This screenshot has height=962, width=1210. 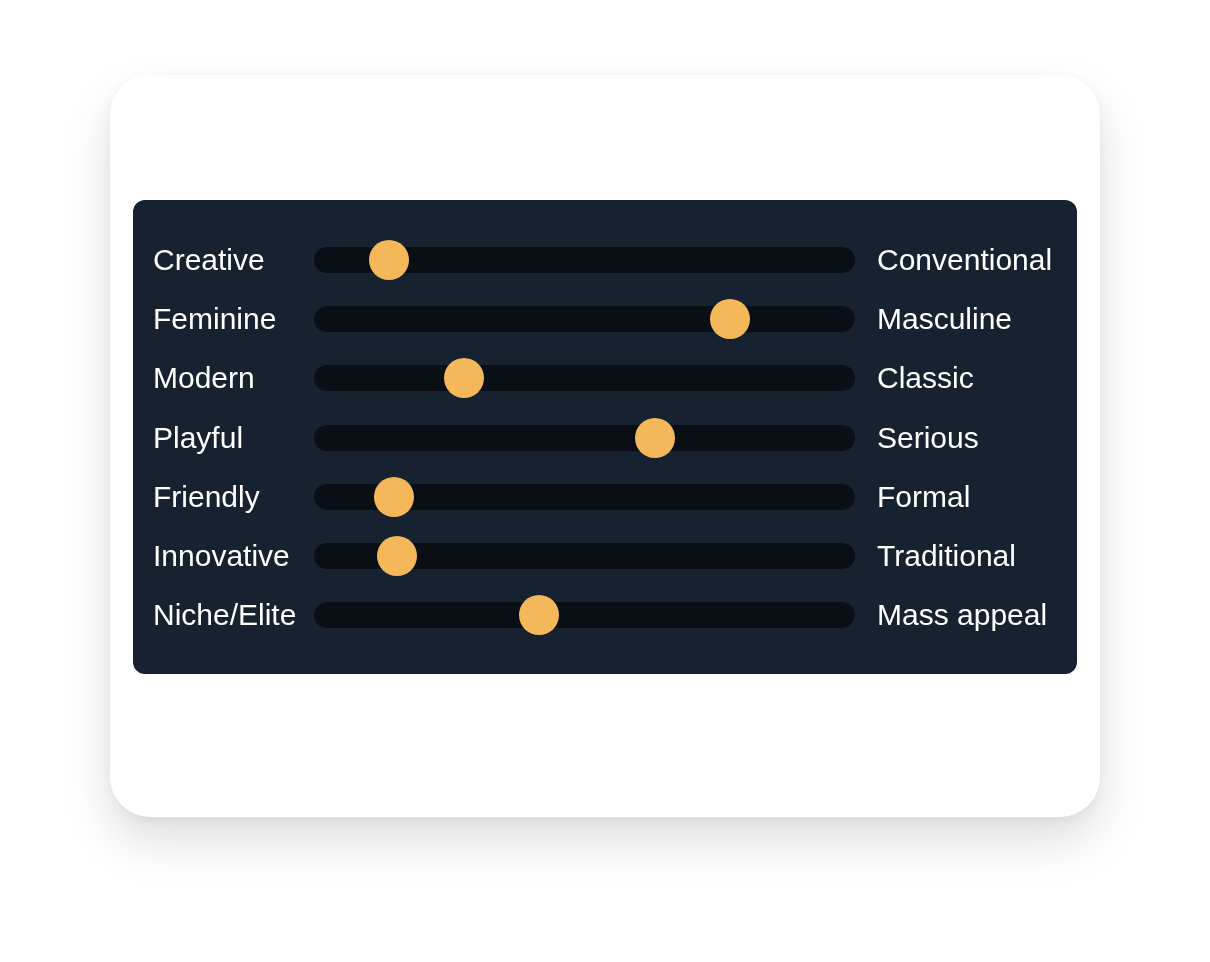 I want to click on scale-label: Serious, so click(x=928, y=437).